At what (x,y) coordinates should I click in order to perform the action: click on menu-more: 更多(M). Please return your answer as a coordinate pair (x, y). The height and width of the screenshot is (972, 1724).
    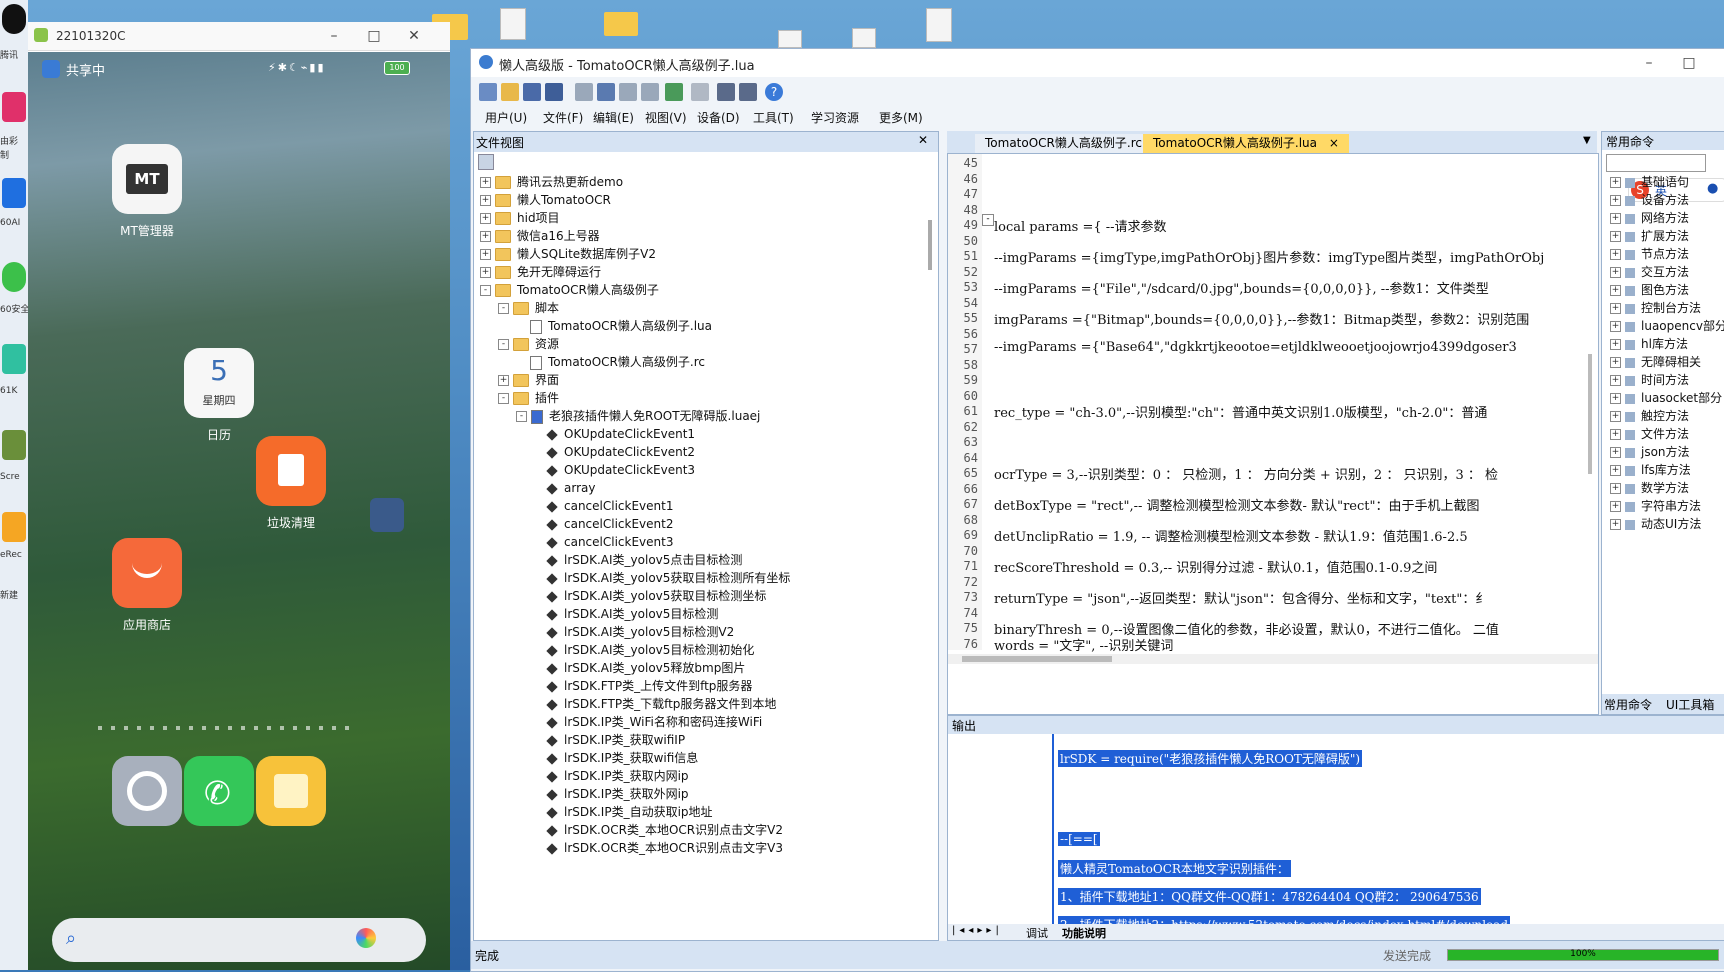
    Looking at the image, I should click on (901, 117).